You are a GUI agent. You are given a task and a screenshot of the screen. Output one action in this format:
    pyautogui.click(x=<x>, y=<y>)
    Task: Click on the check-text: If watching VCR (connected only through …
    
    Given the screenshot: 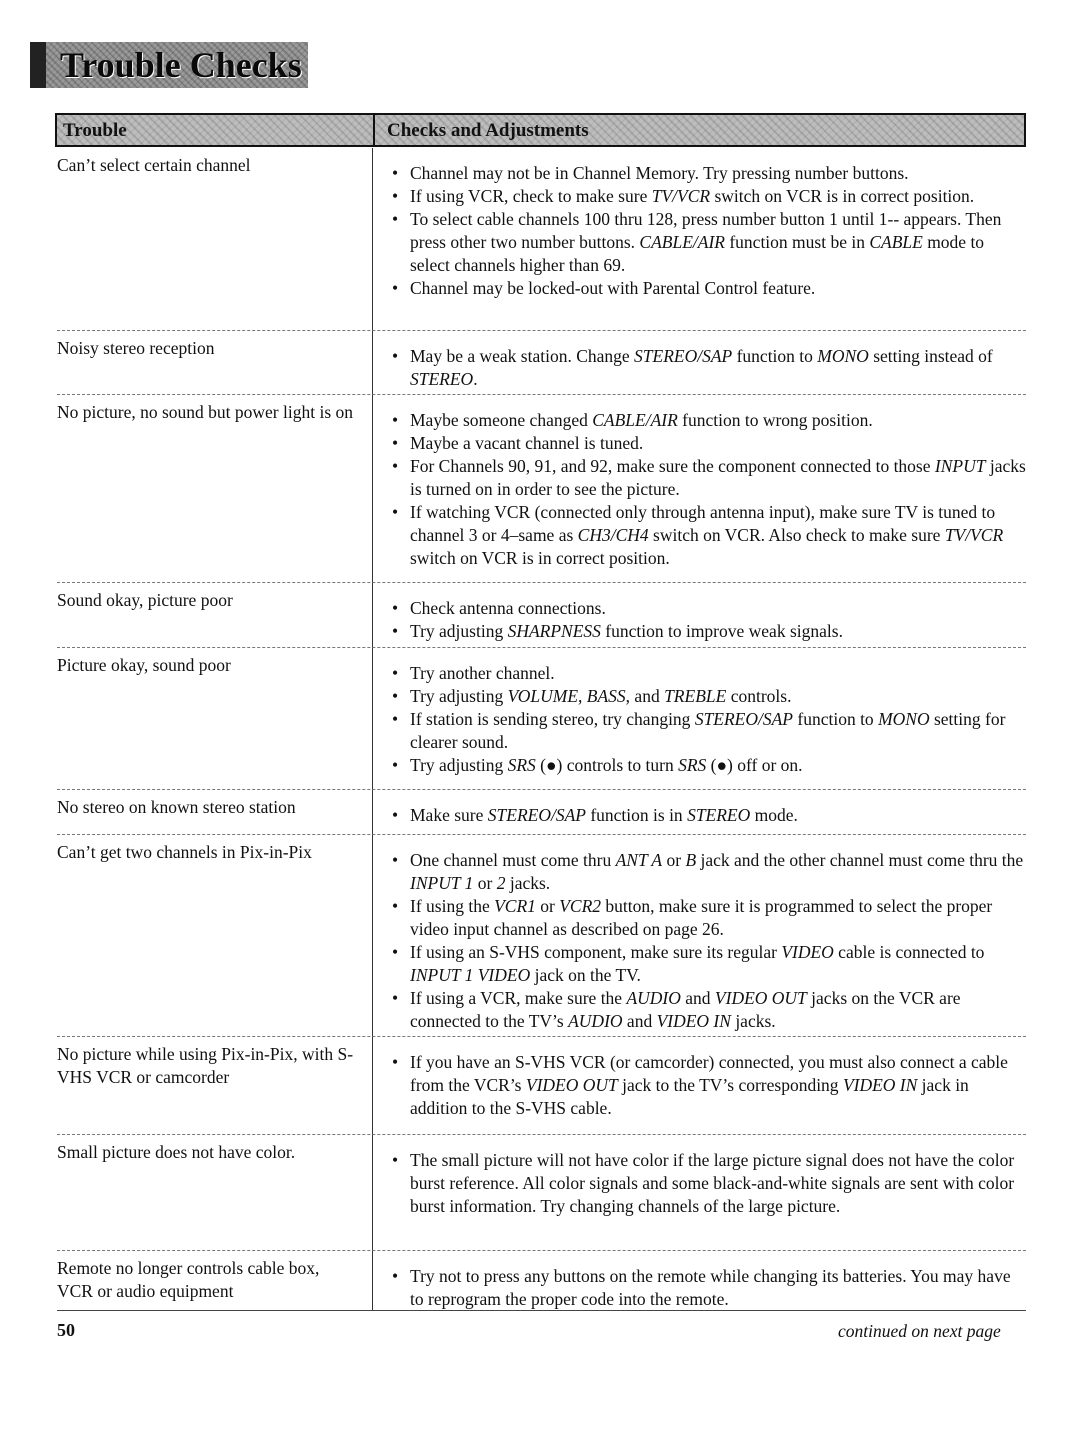 What is the action you would take?
    pyautogui.click(x=707, y=535)
    